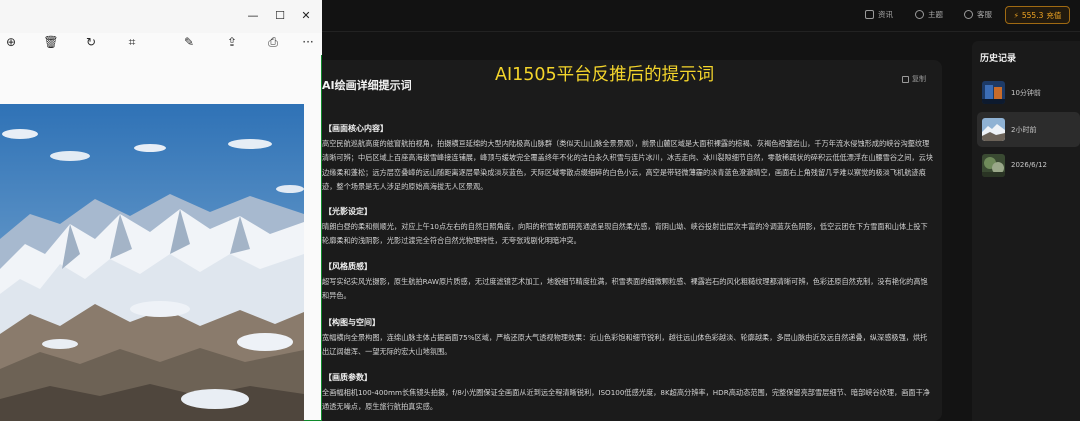  I want to click on support-label: 客服, so click(984, 14).